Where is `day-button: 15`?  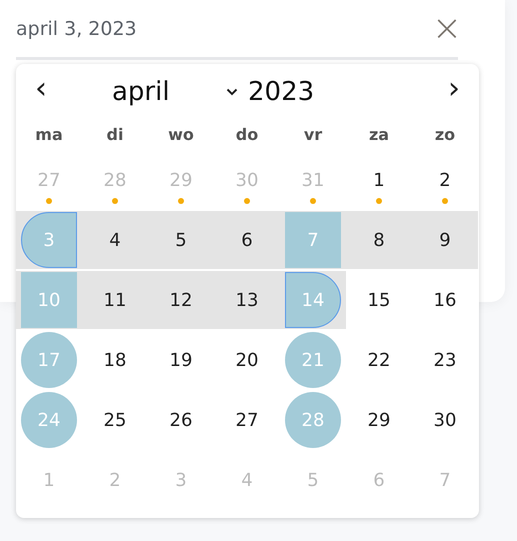 day-button: 15 is located at coordinates (379, 300).